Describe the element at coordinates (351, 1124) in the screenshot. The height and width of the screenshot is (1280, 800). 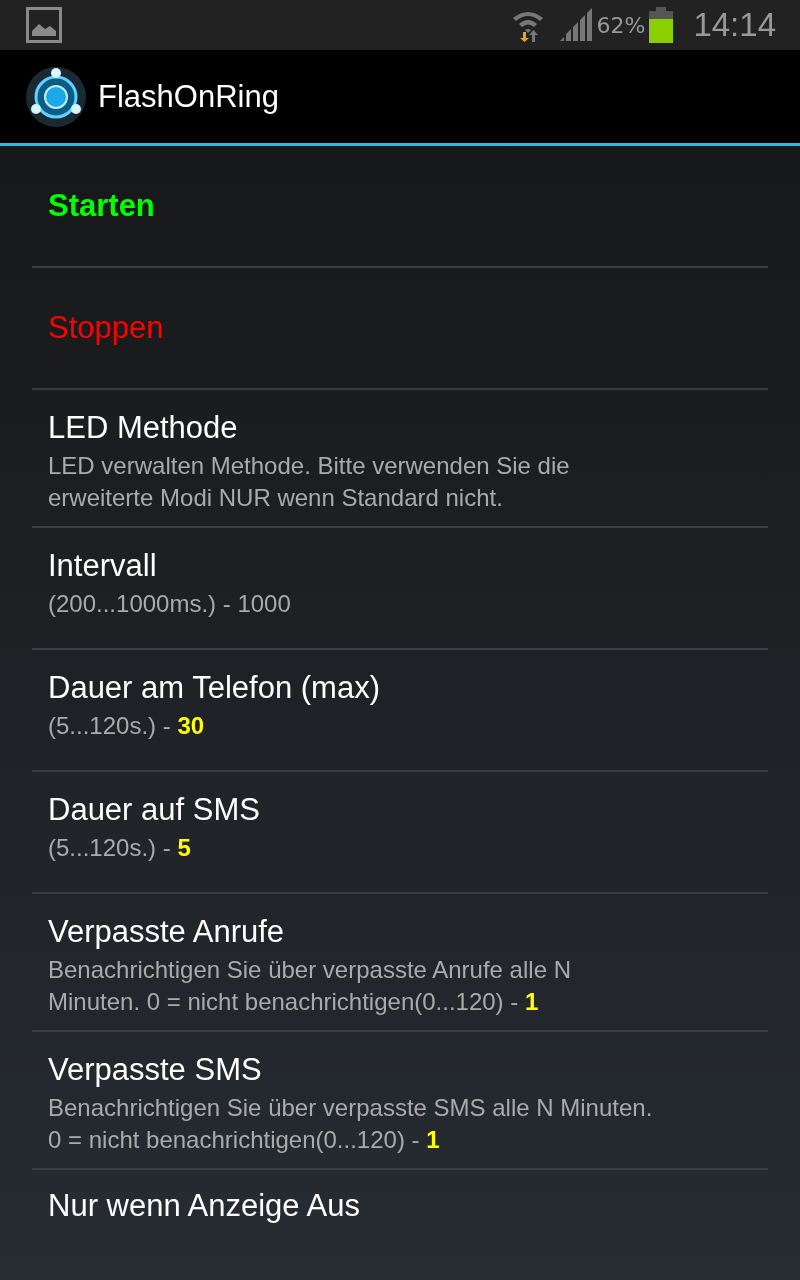
I see `setting-summary: Benachrichtigen Sie über verpasste SMS alle N Minuten. 0 = nicht benachrichtigen(0...120) - 1` at that location.